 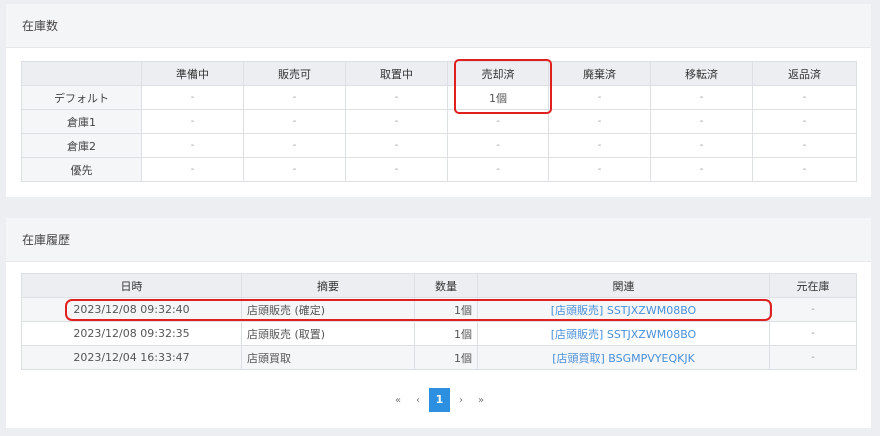 What do you see at coordinates (81, 73) in the screenshot?
I see `stock-corner-cell` at bounding box center [81, 73].